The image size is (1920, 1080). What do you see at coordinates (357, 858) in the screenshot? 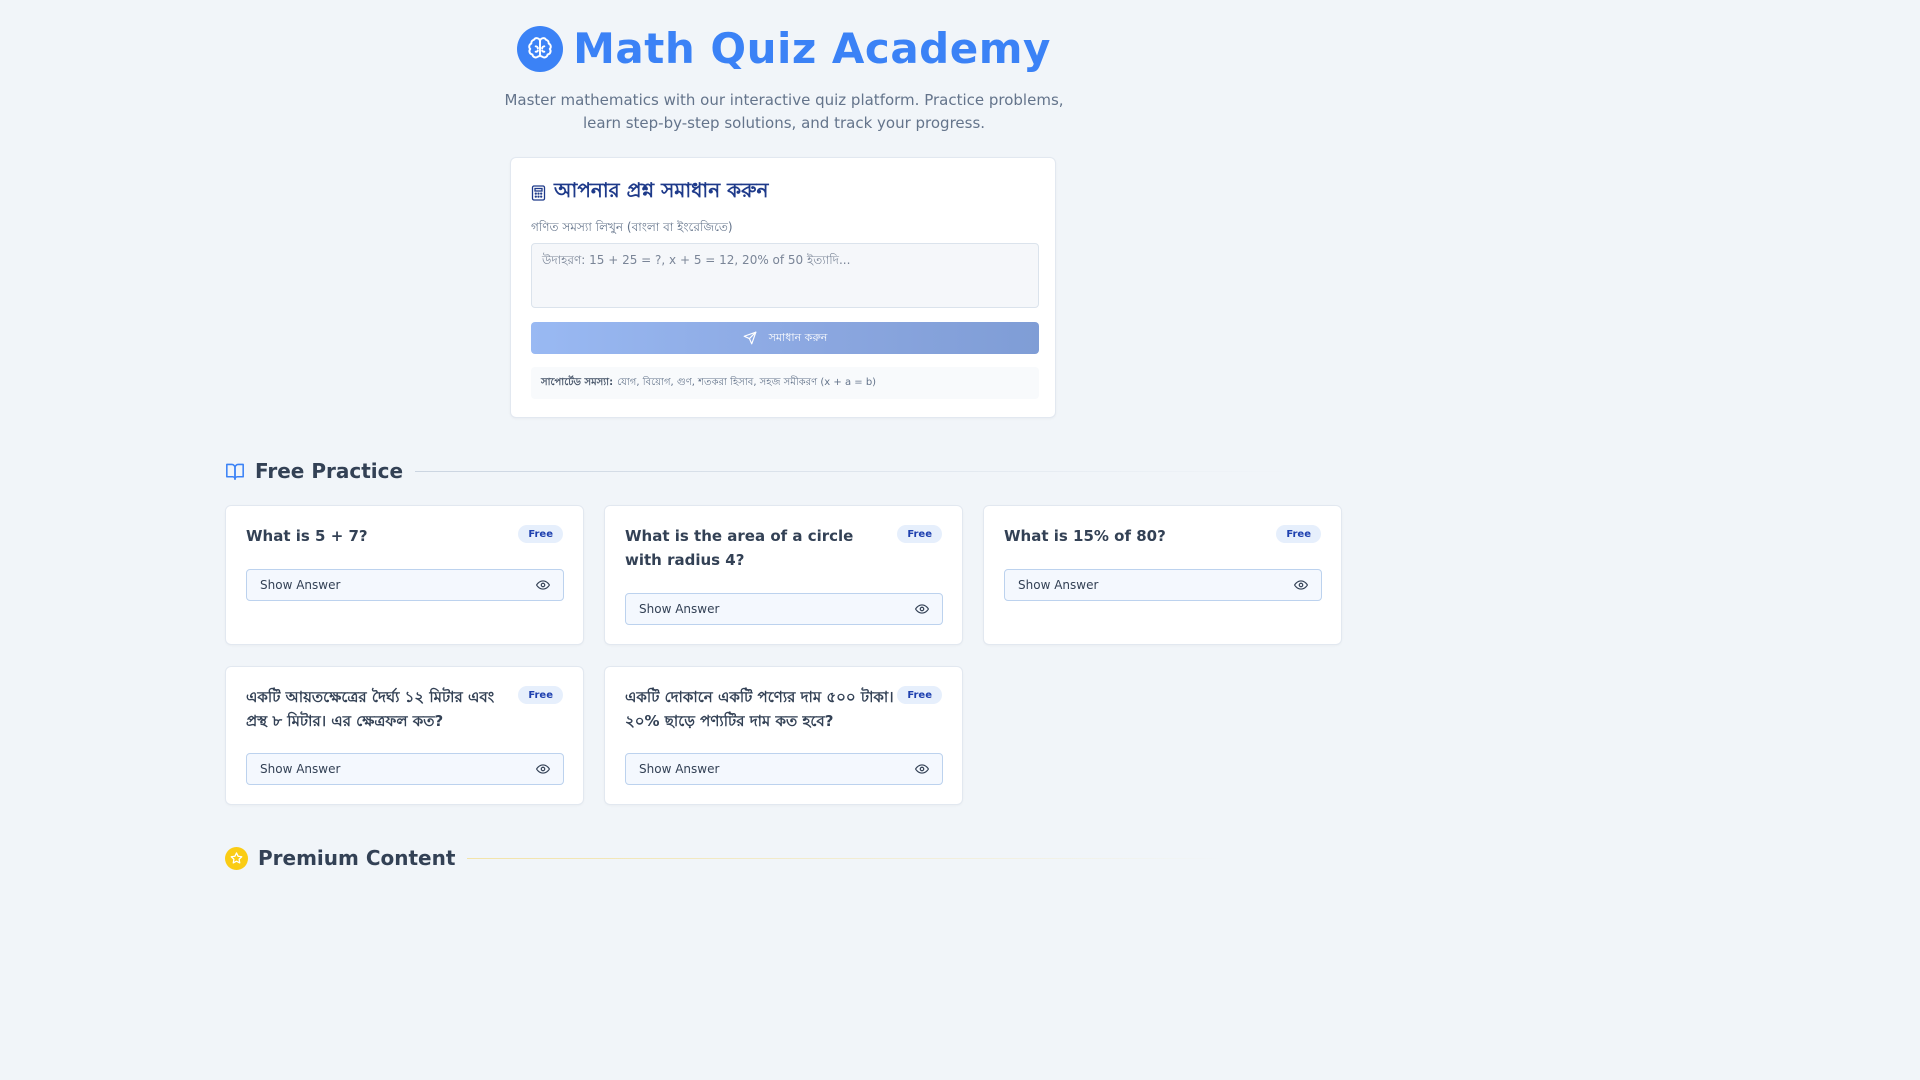
I see `premium-content-title: Premium Content` at bounding box center [357, 858].